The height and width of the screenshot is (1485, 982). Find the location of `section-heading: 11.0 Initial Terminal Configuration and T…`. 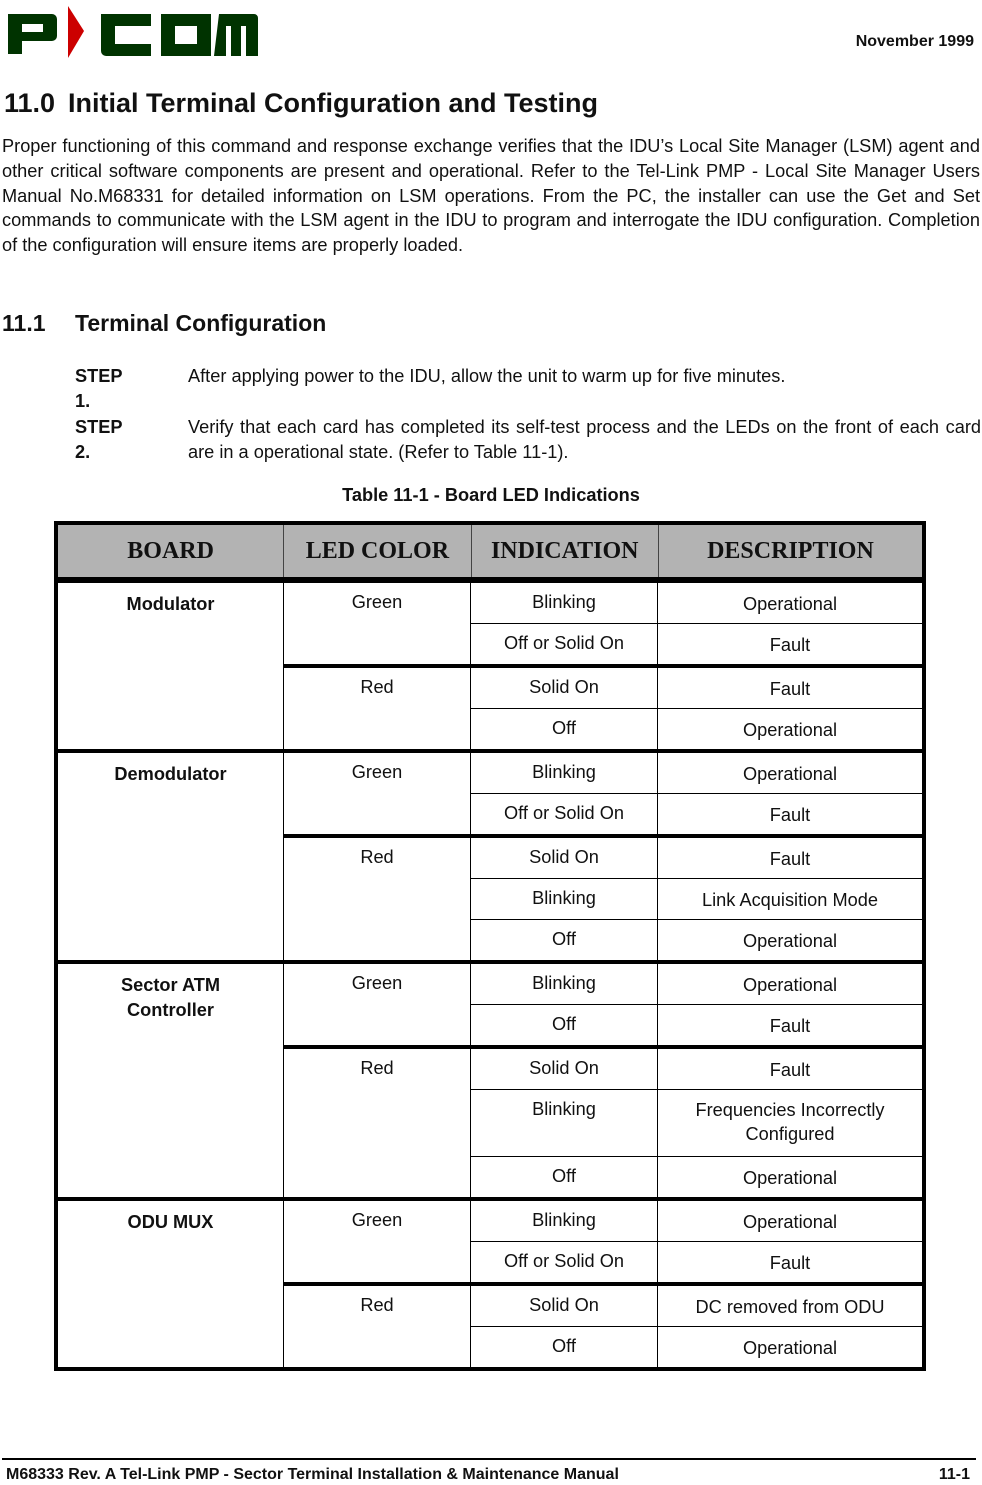

section-heading: 11.0 Initial Terminal Configuration and T… is located at coordinates (301, 103).